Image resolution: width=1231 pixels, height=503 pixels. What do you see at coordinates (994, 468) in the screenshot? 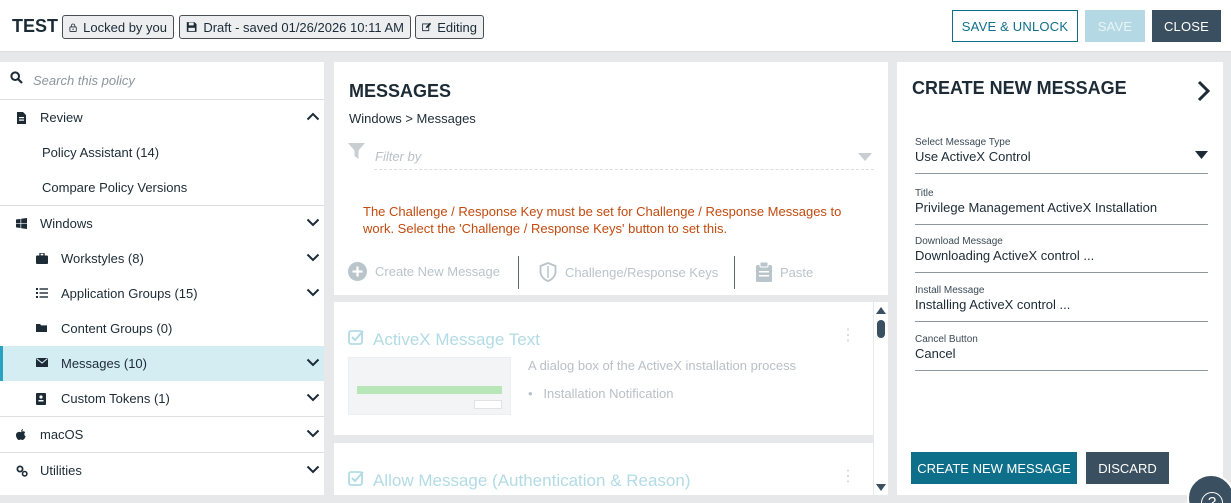
I see `create-new-message-button: CREATE NEW MESSAGE` at bounding box center [994, 468].